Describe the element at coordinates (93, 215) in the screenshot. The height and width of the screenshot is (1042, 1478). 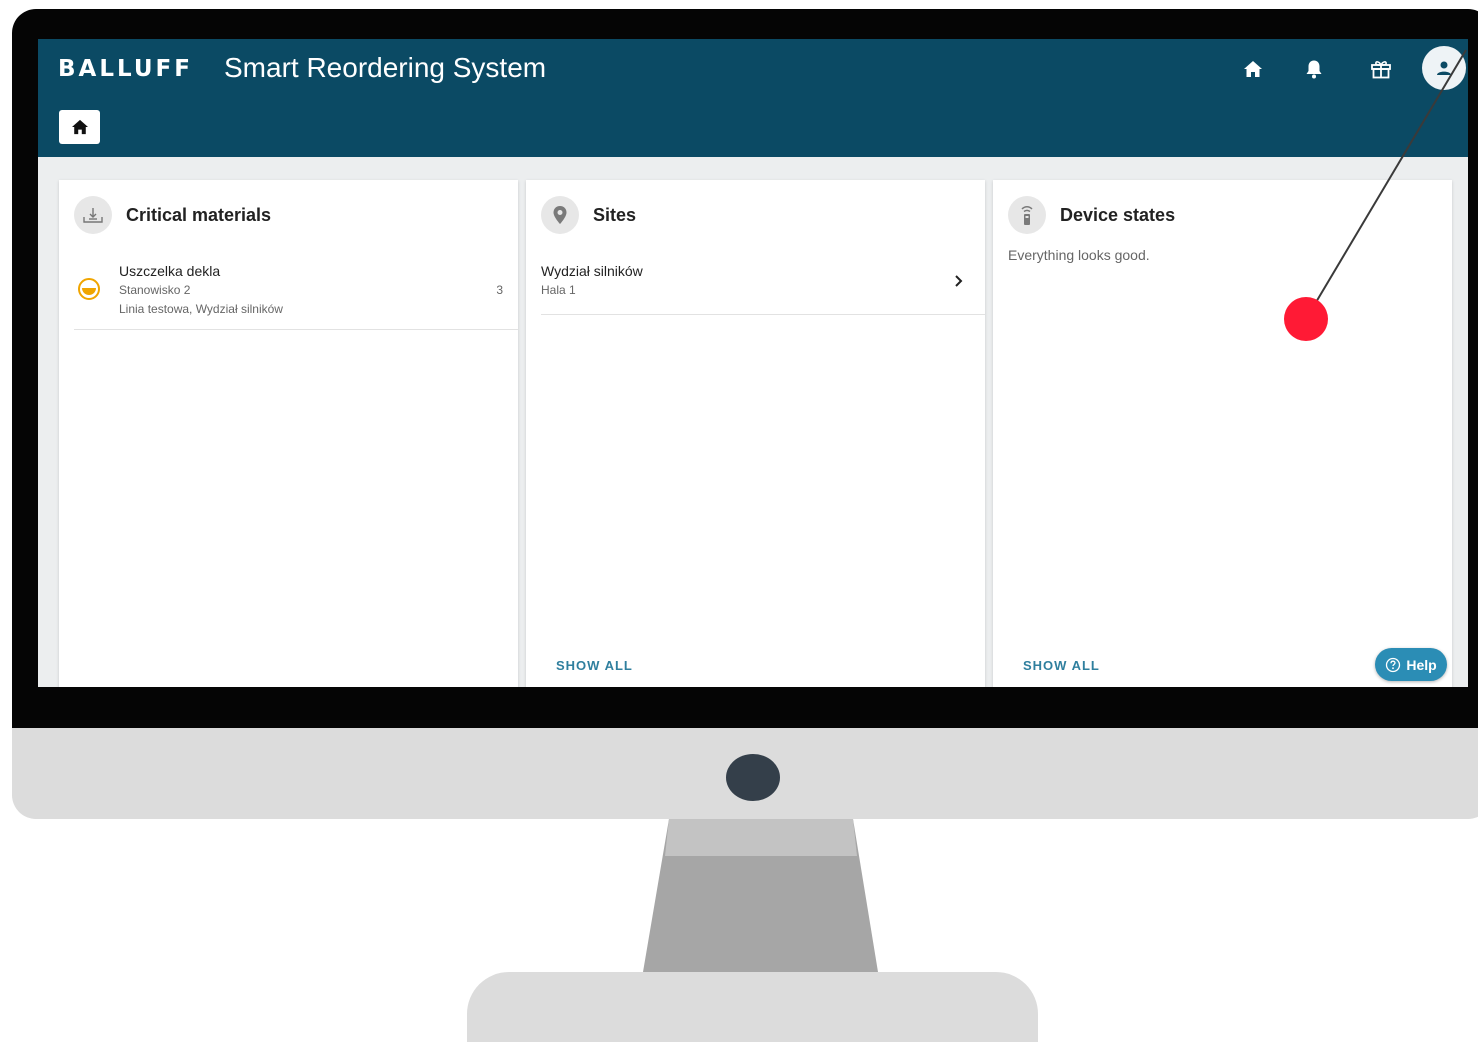
I see `inbox-download-icon` at that location.